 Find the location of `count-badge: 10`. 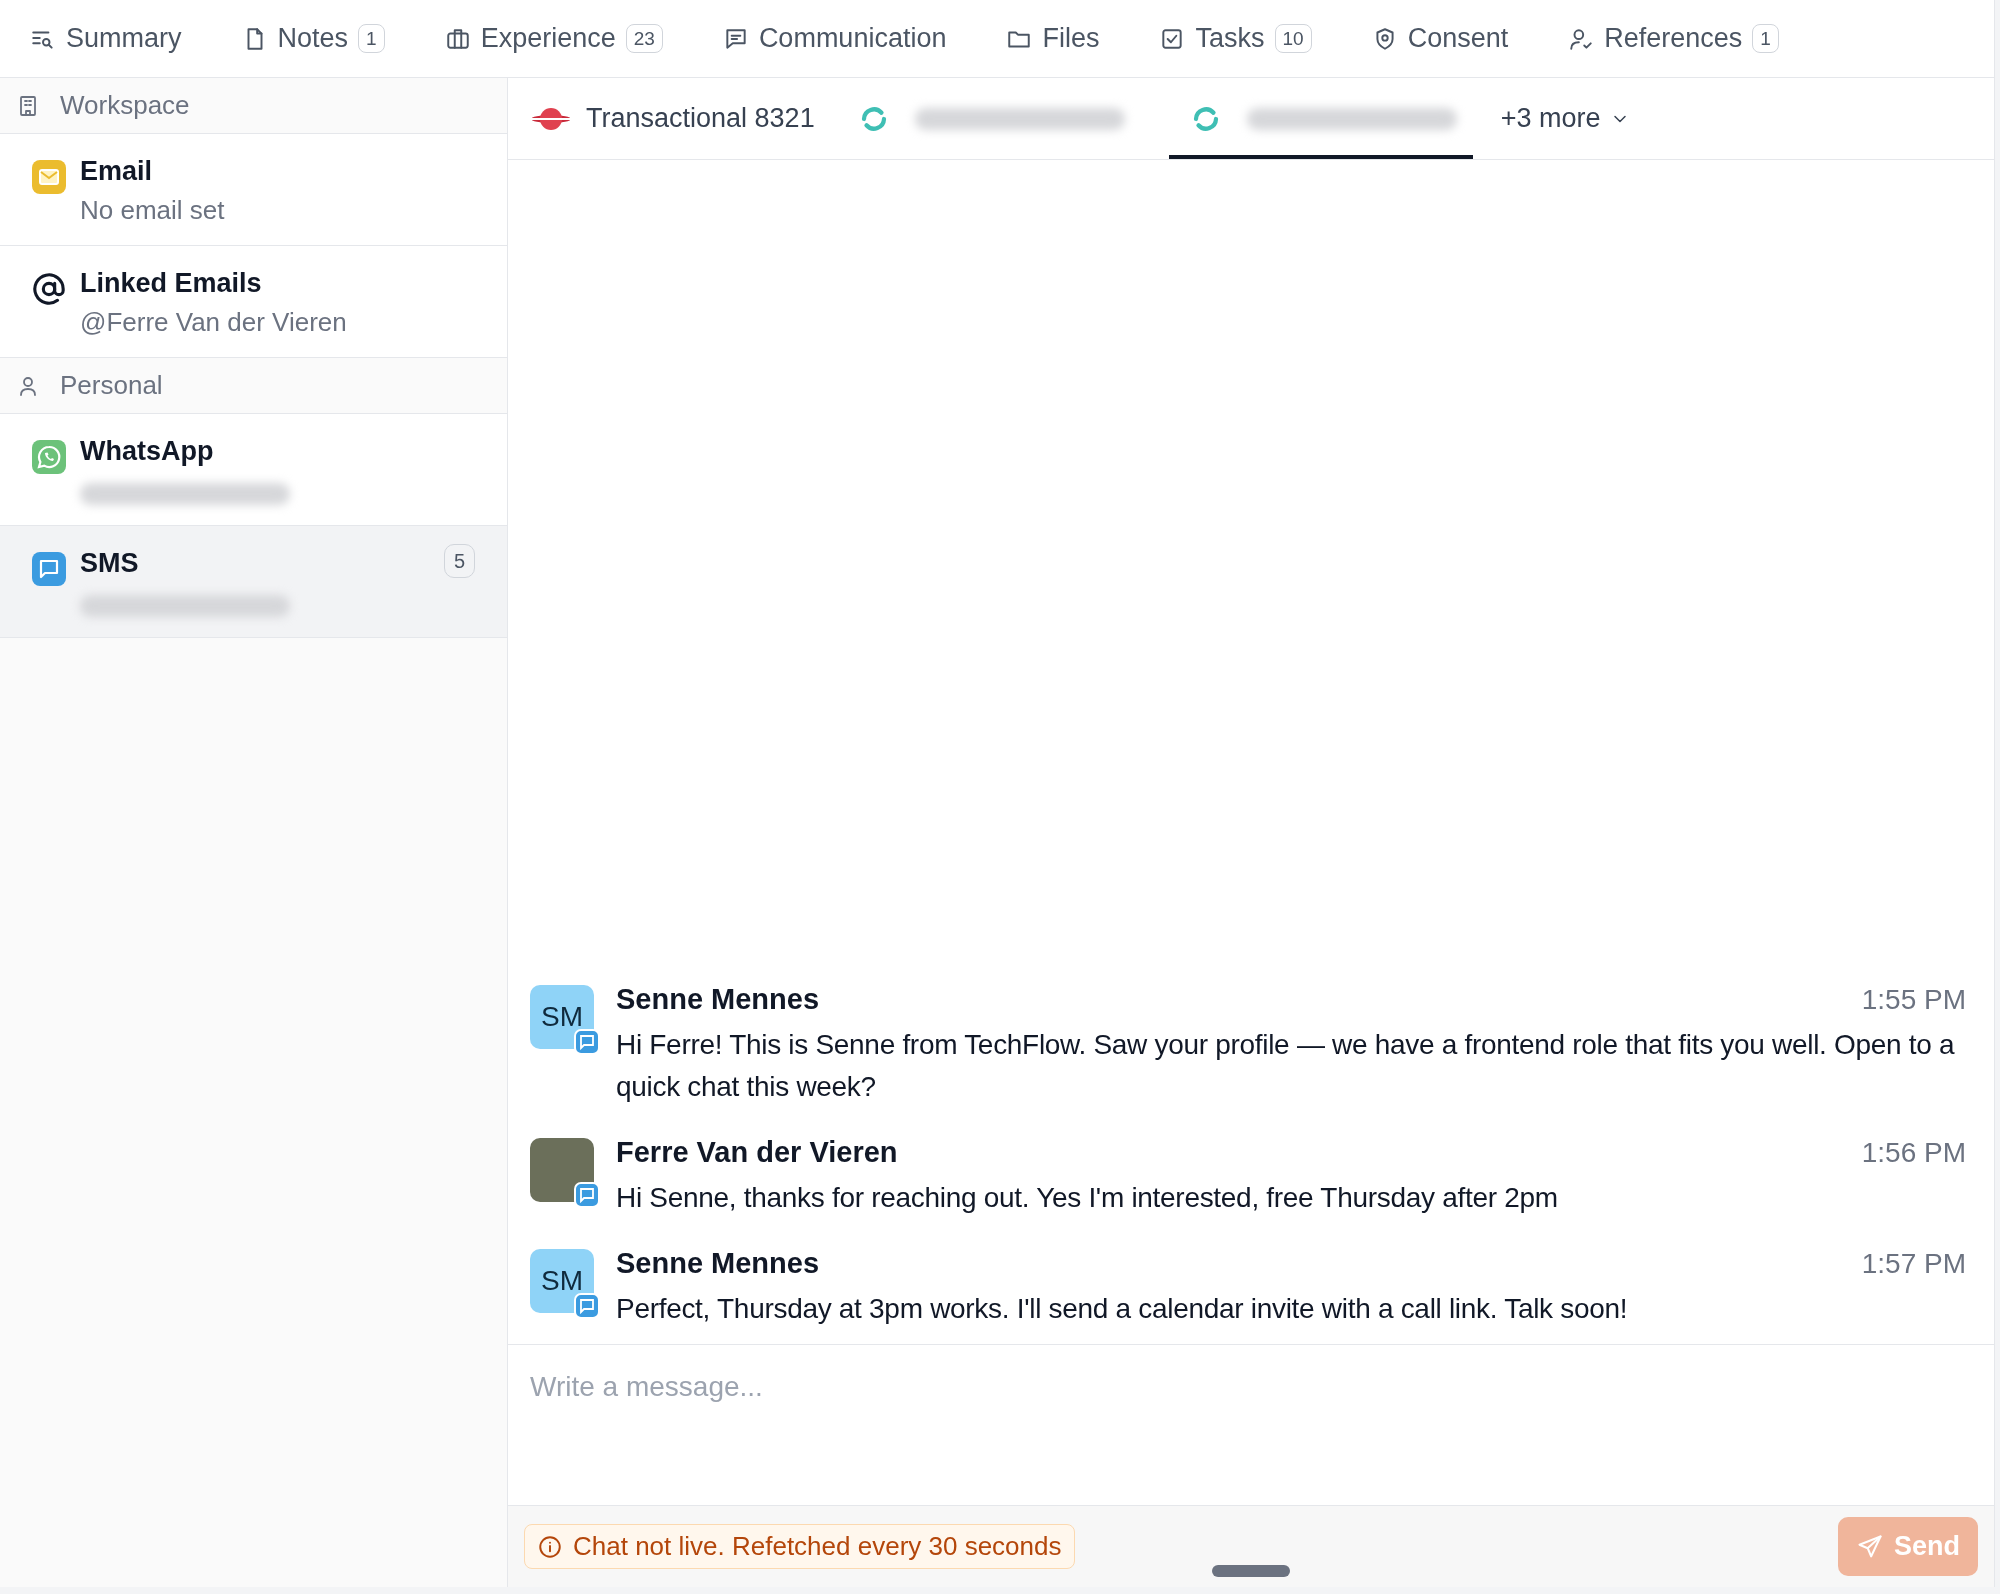

count-badge: 10 is located at coordinates (1293, 38).